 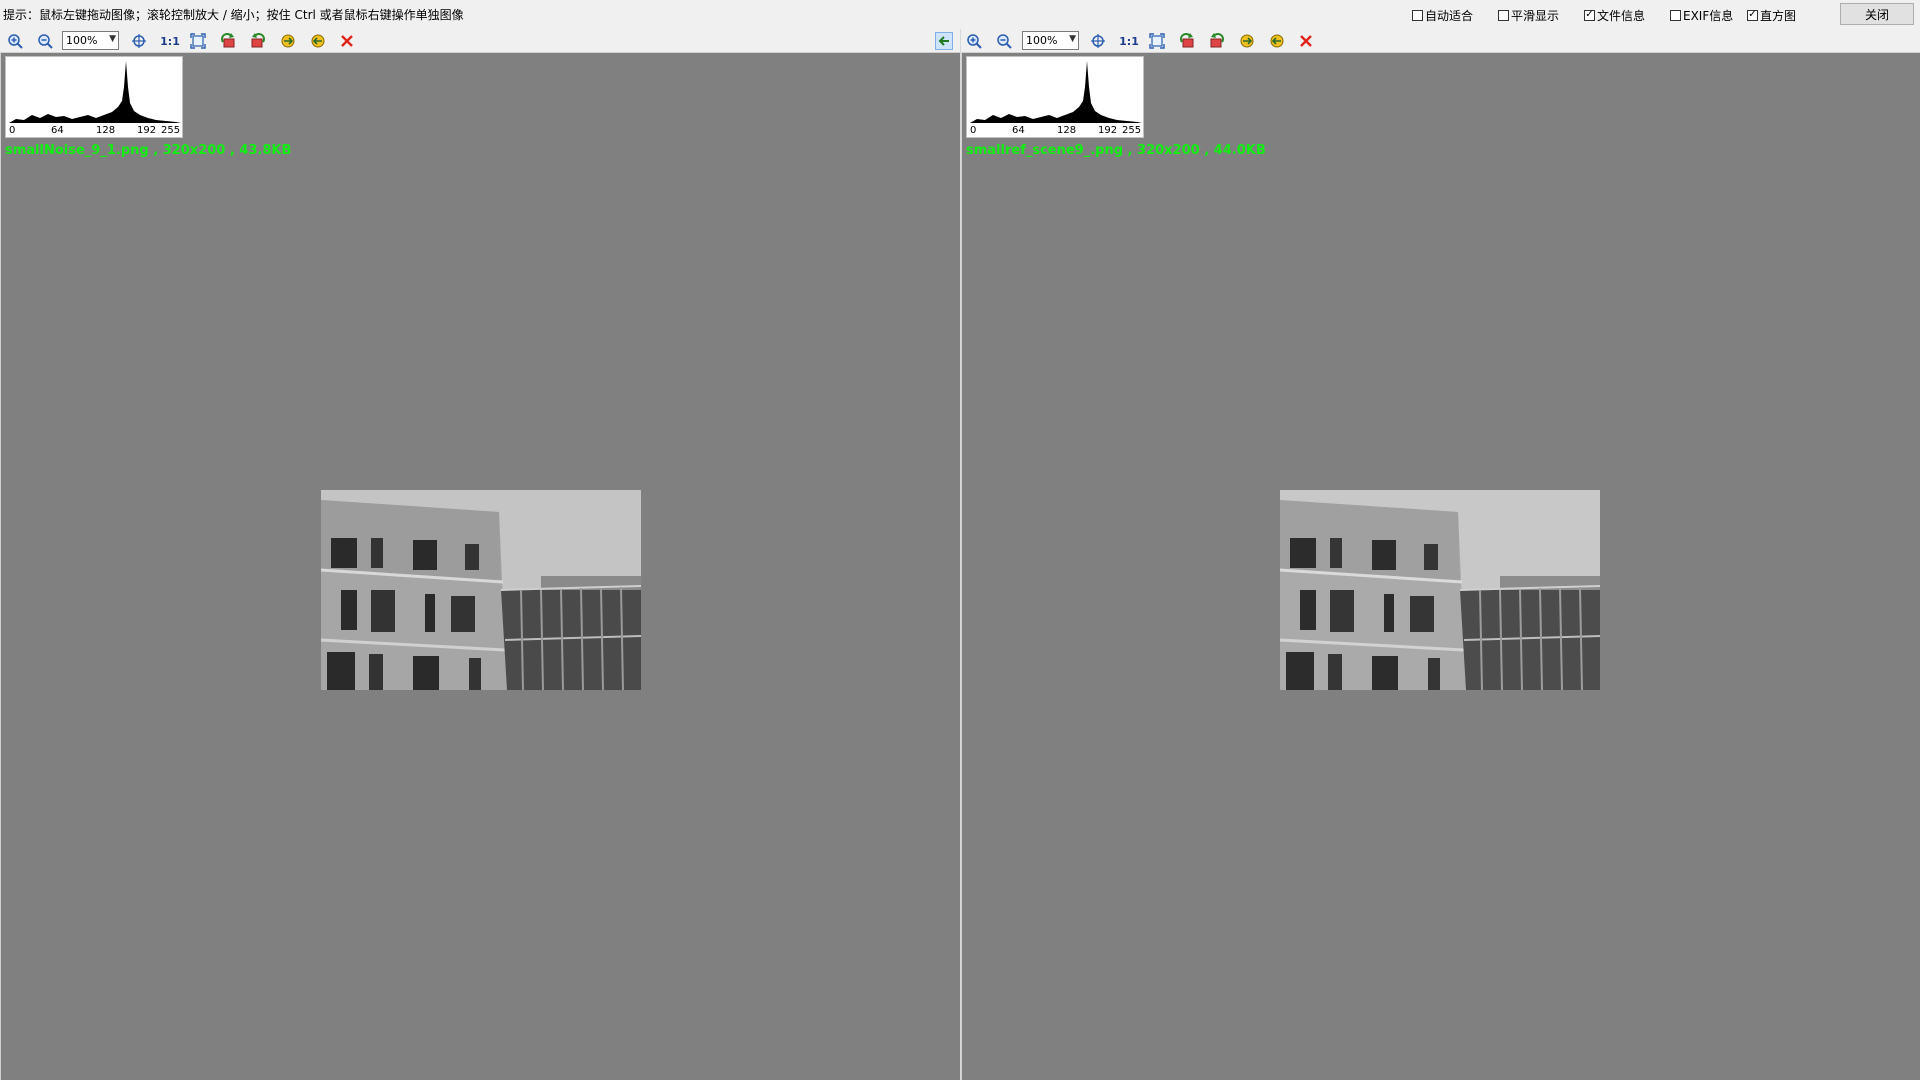 I want to click on left-toolbar: 100% ▼ 1:1, so click(x=480, y=41).